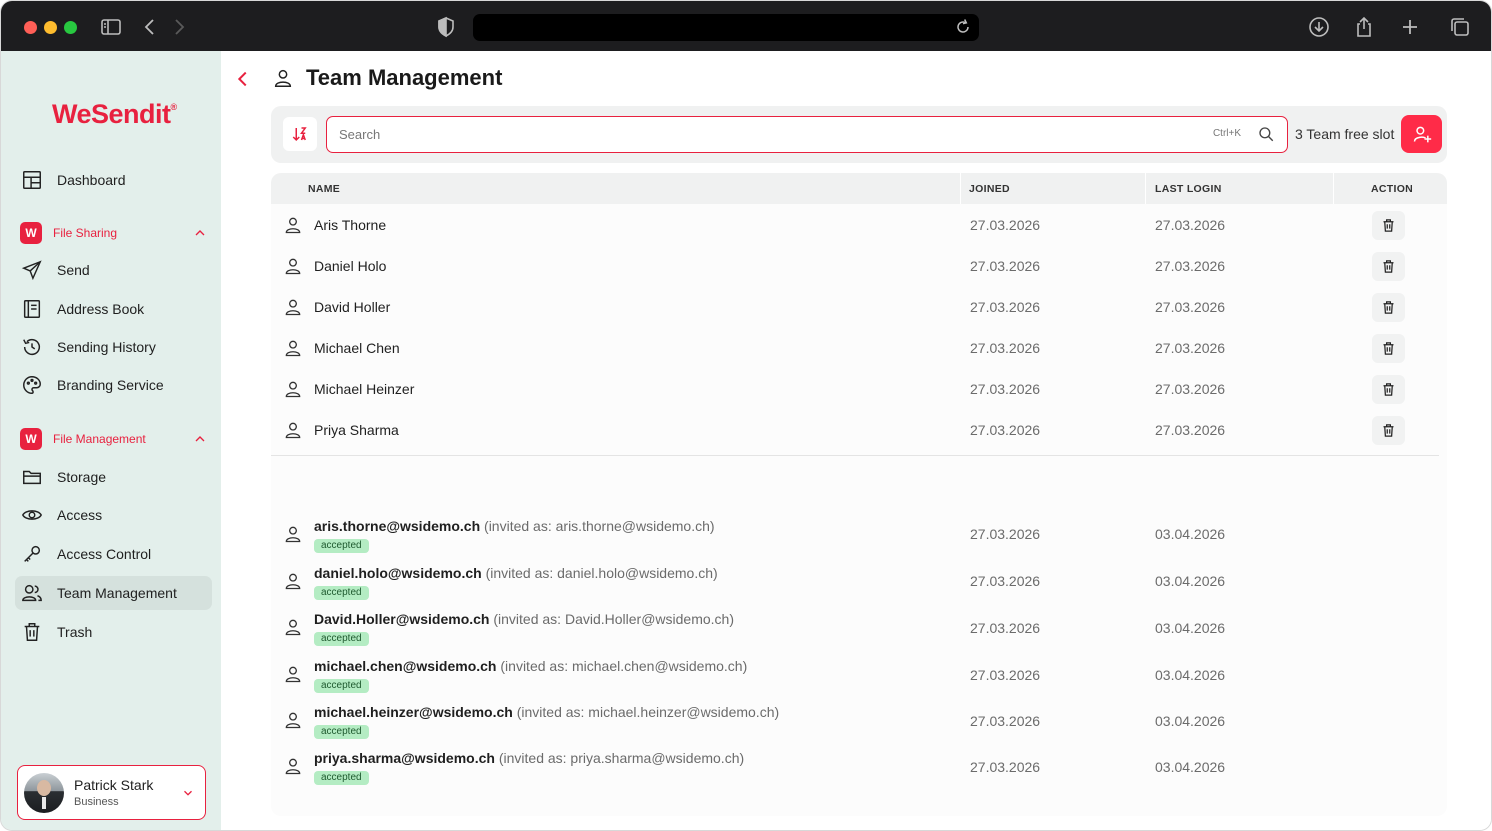 This screenshot has width=1492, height=831. I want to click on table-row: Priya Sharma 27.03.2026 27.03.2026, so click(859, 436).